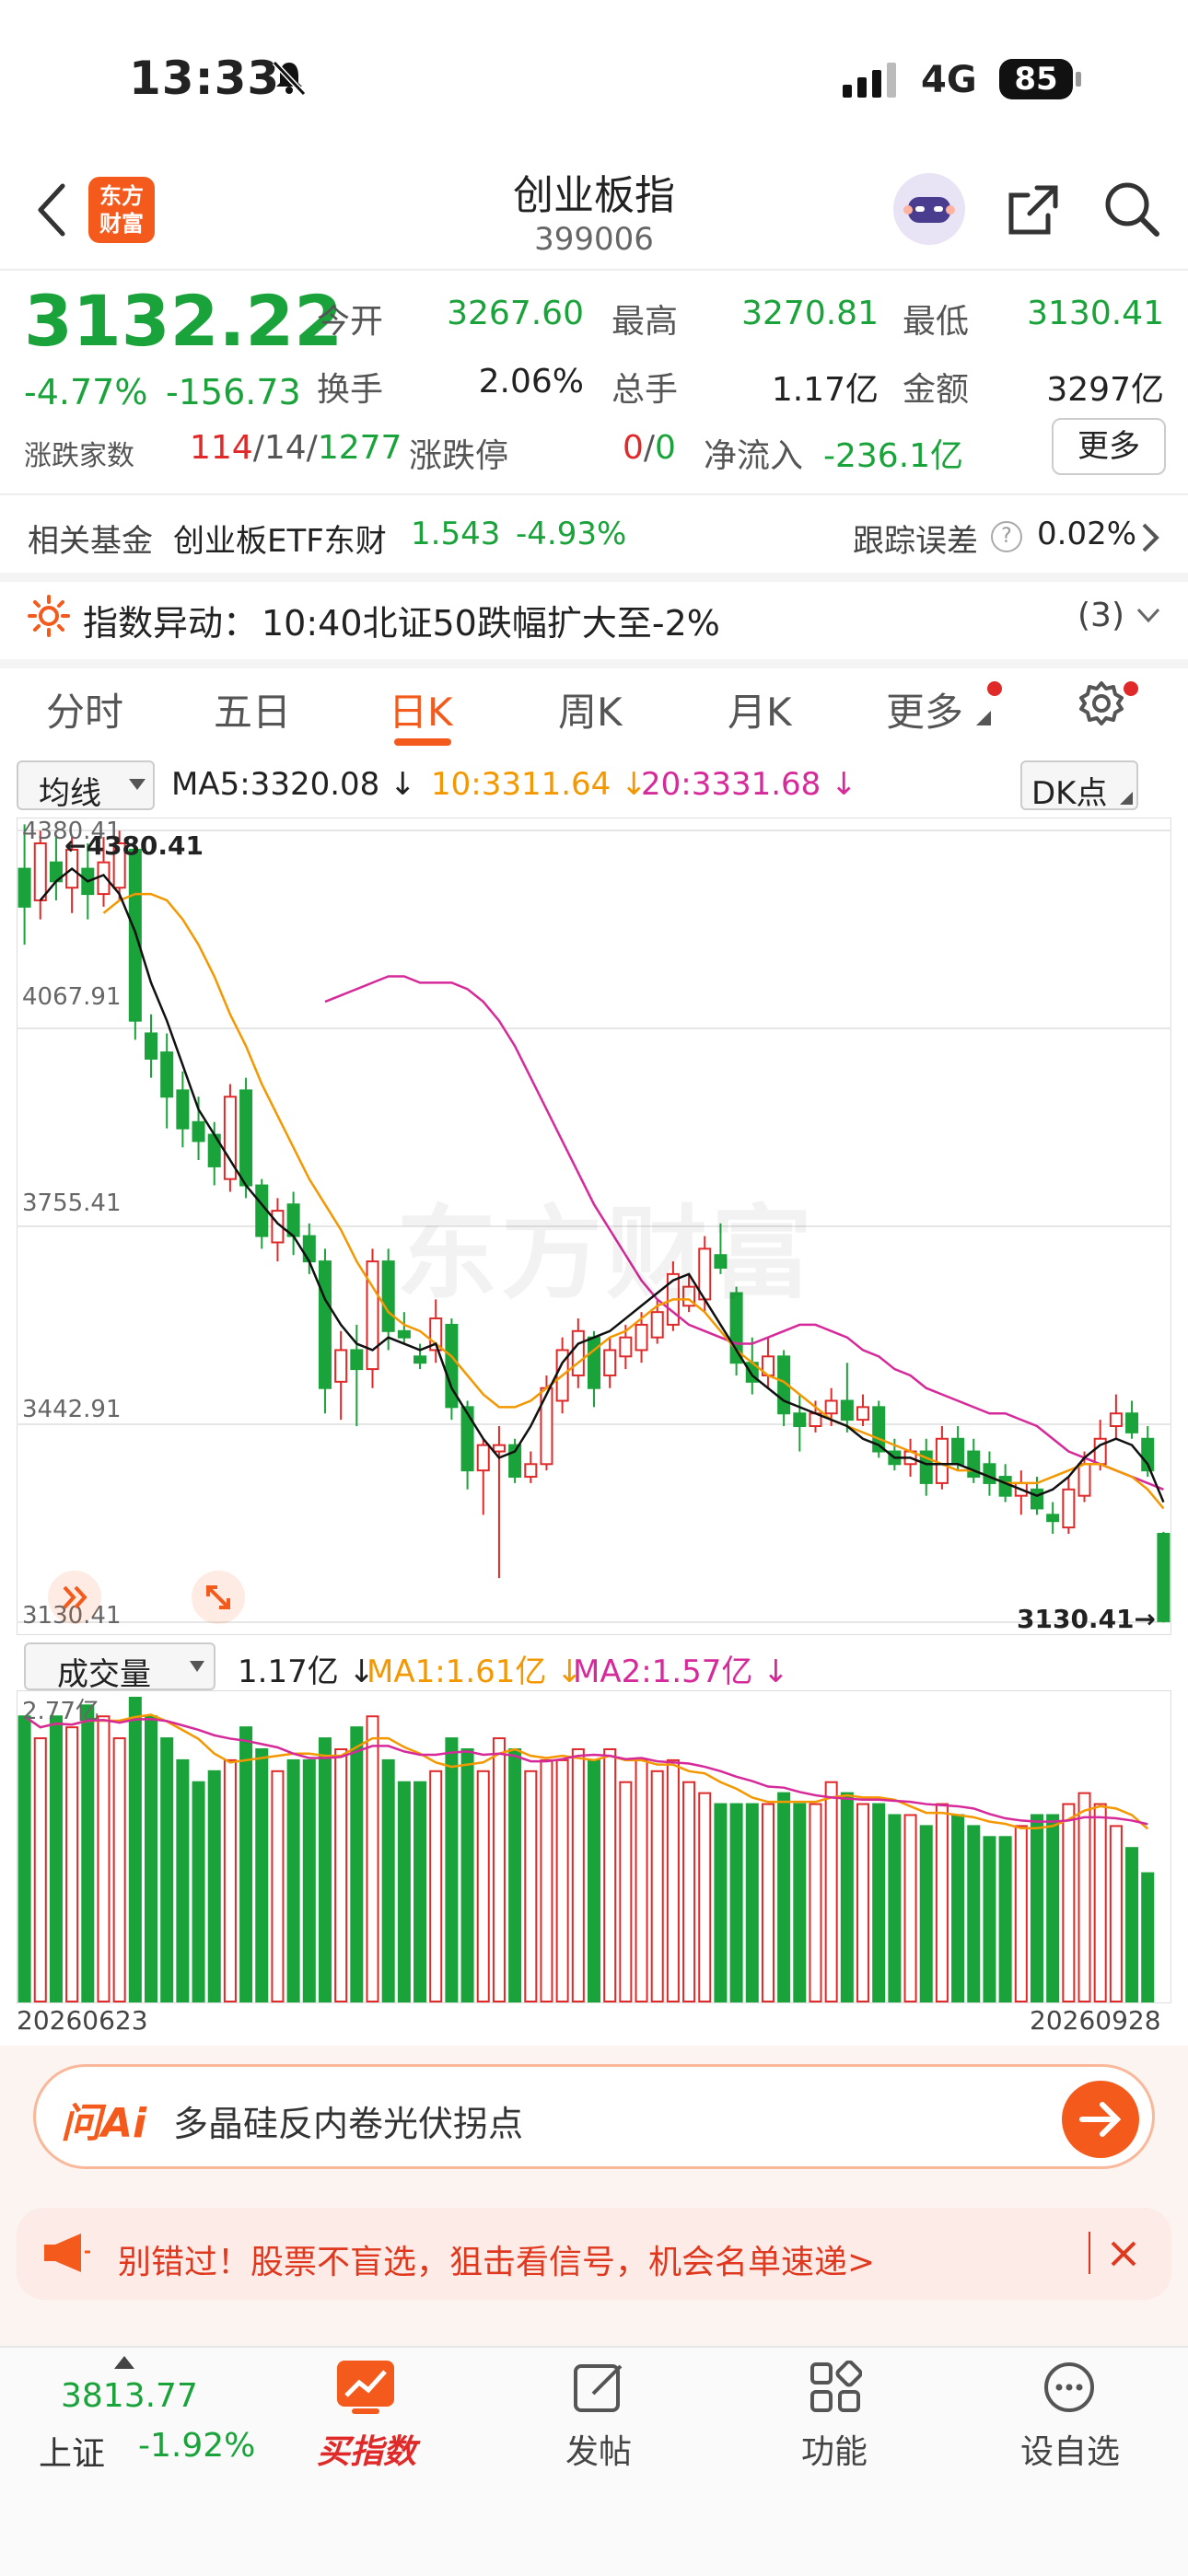  Describe the element at coordinates (760, 709) in the screenshot. I see `tab-monthly-k: 月K` at that location.